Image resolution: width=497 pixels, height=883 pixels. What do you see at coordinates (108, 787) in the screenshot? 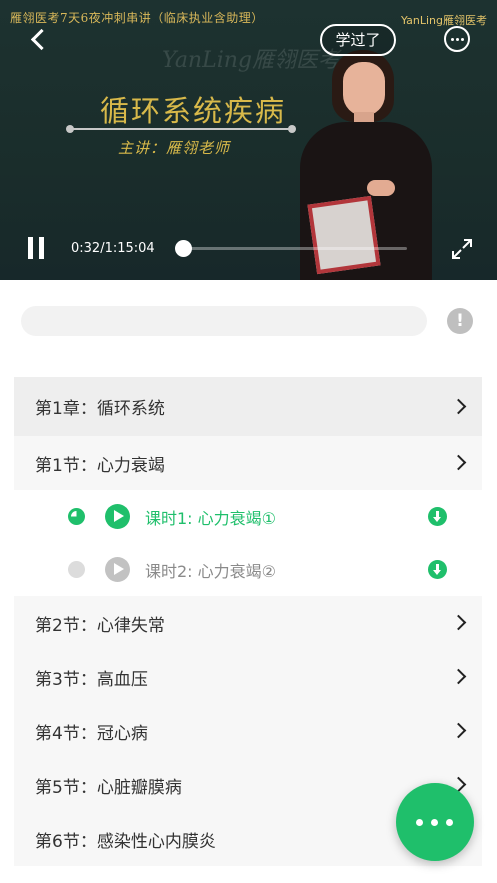
I see `section-label: 第5节：心脏瓣膜病` at bounding box center [108, 787].